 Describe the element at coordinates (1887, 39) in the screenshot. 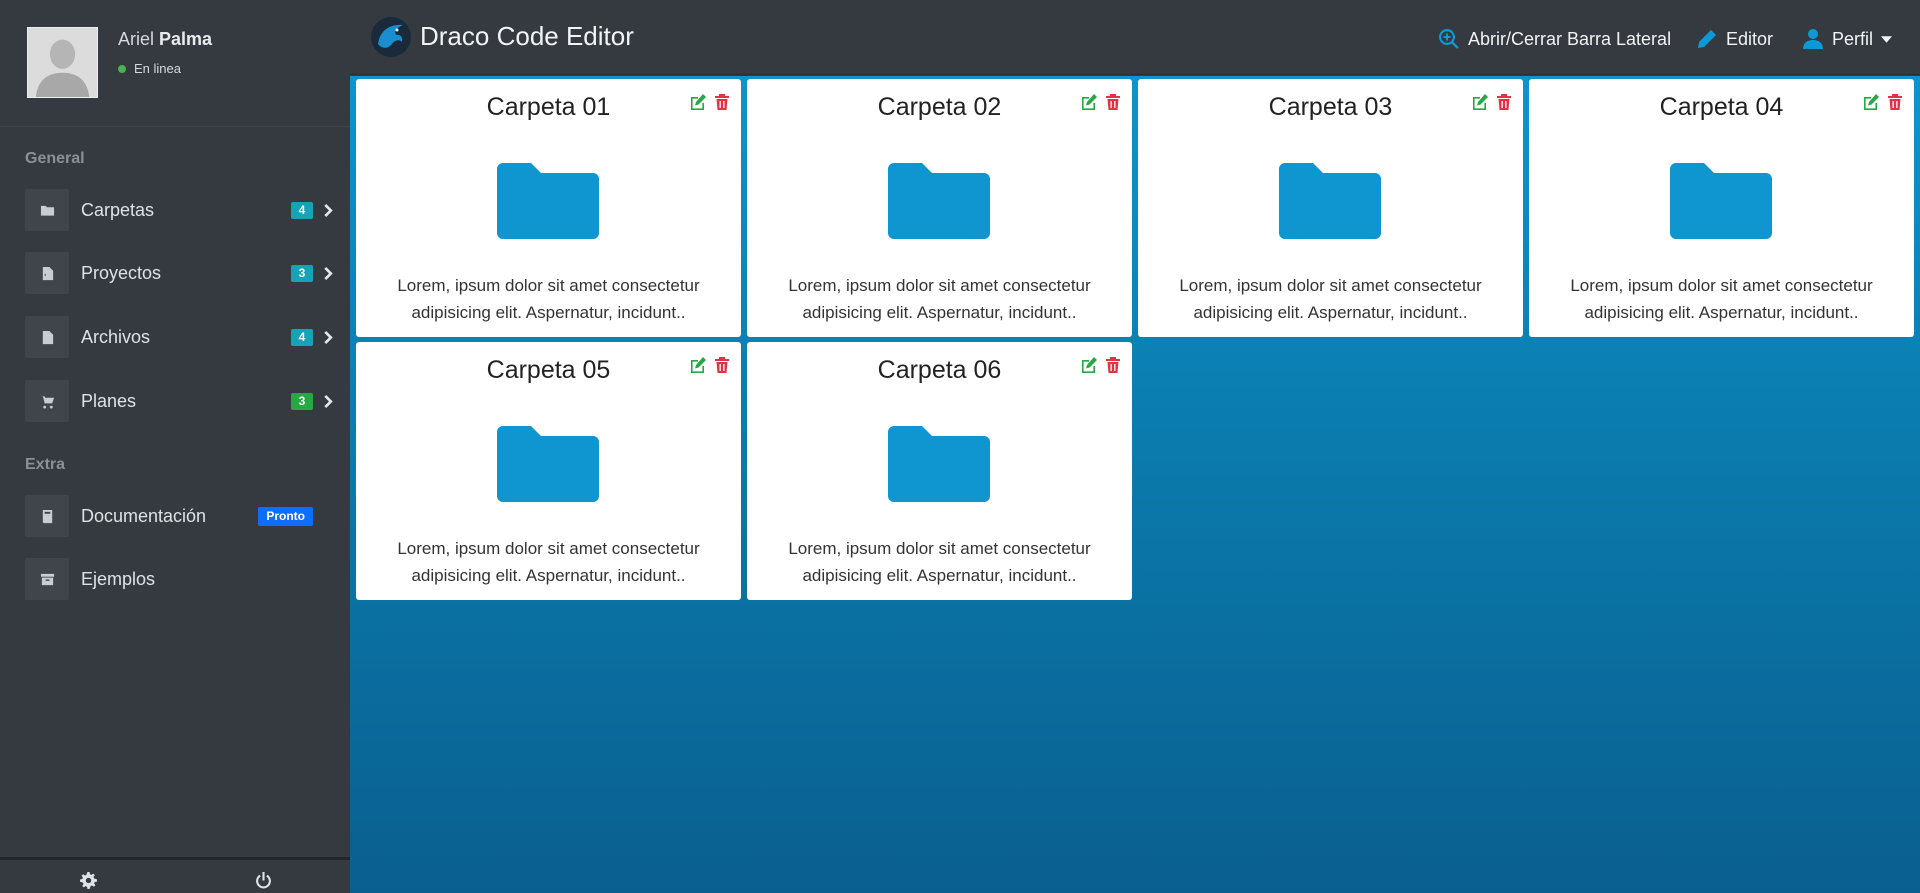

I see `caret-down-icon` at that location.